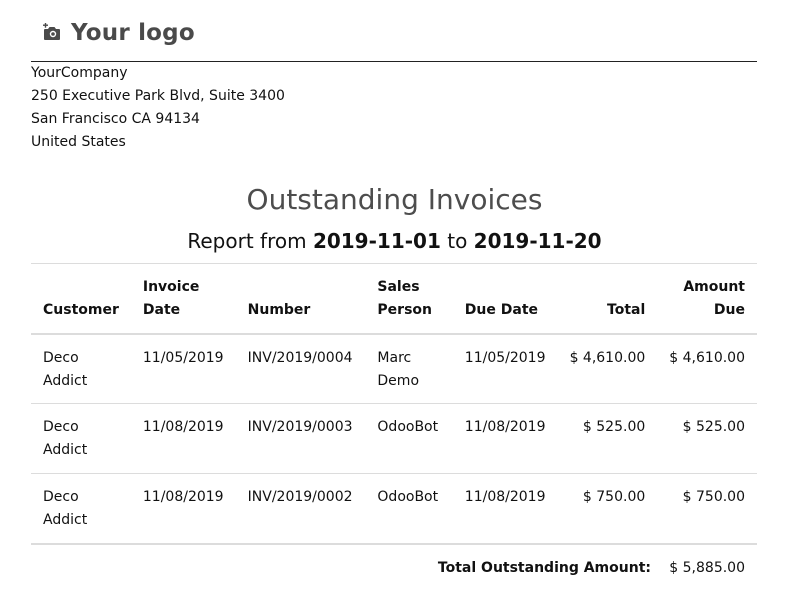  Describe the element at coordinates (78, 142) in the screenshot. I see `company-country: United States` at that location.